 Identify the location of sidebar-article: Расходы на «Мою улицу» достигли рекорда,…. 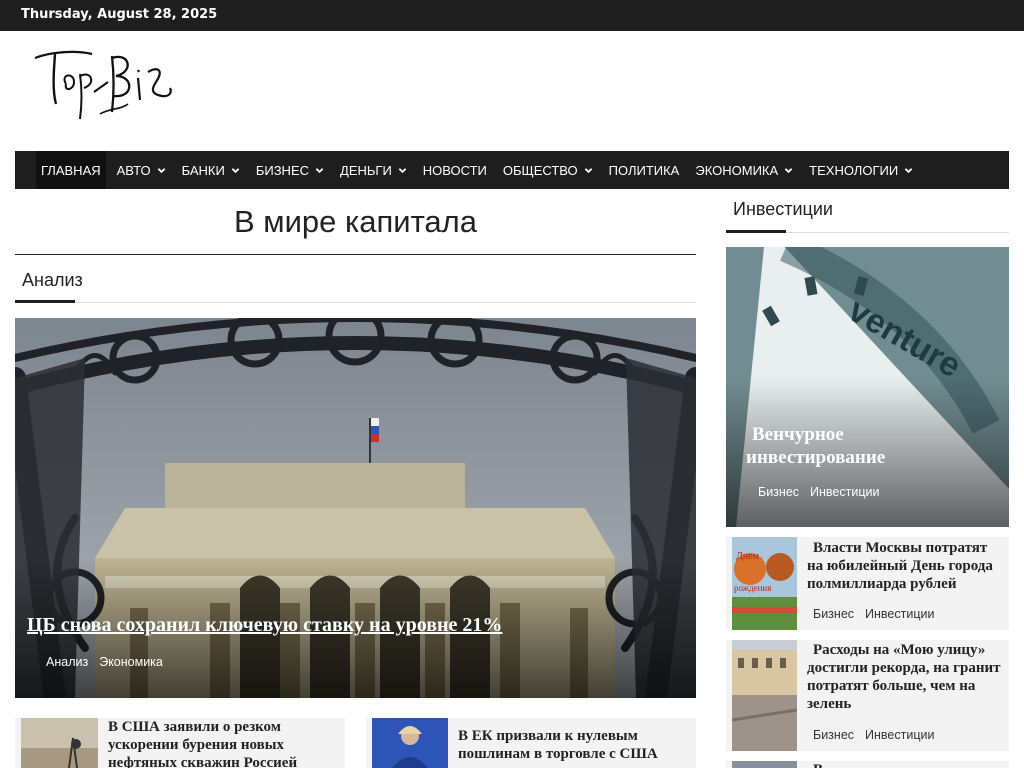
(867, 695).